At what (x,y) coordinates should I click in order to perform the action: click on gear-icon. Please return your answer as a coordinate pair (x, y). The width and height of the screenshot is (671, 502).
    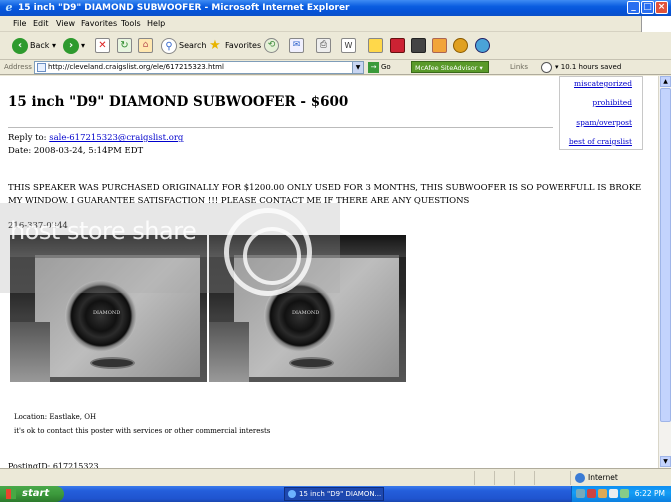
    Looking at the image, I should click on (460, 45).